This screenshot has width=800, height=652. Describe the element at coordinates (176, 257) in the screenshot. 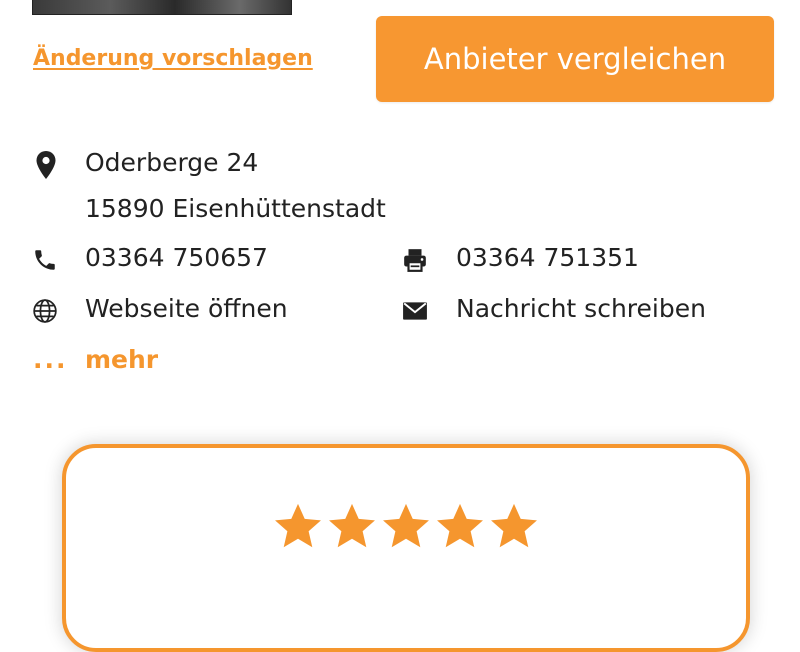

I see `phone-number: 03364 750657` at that location.